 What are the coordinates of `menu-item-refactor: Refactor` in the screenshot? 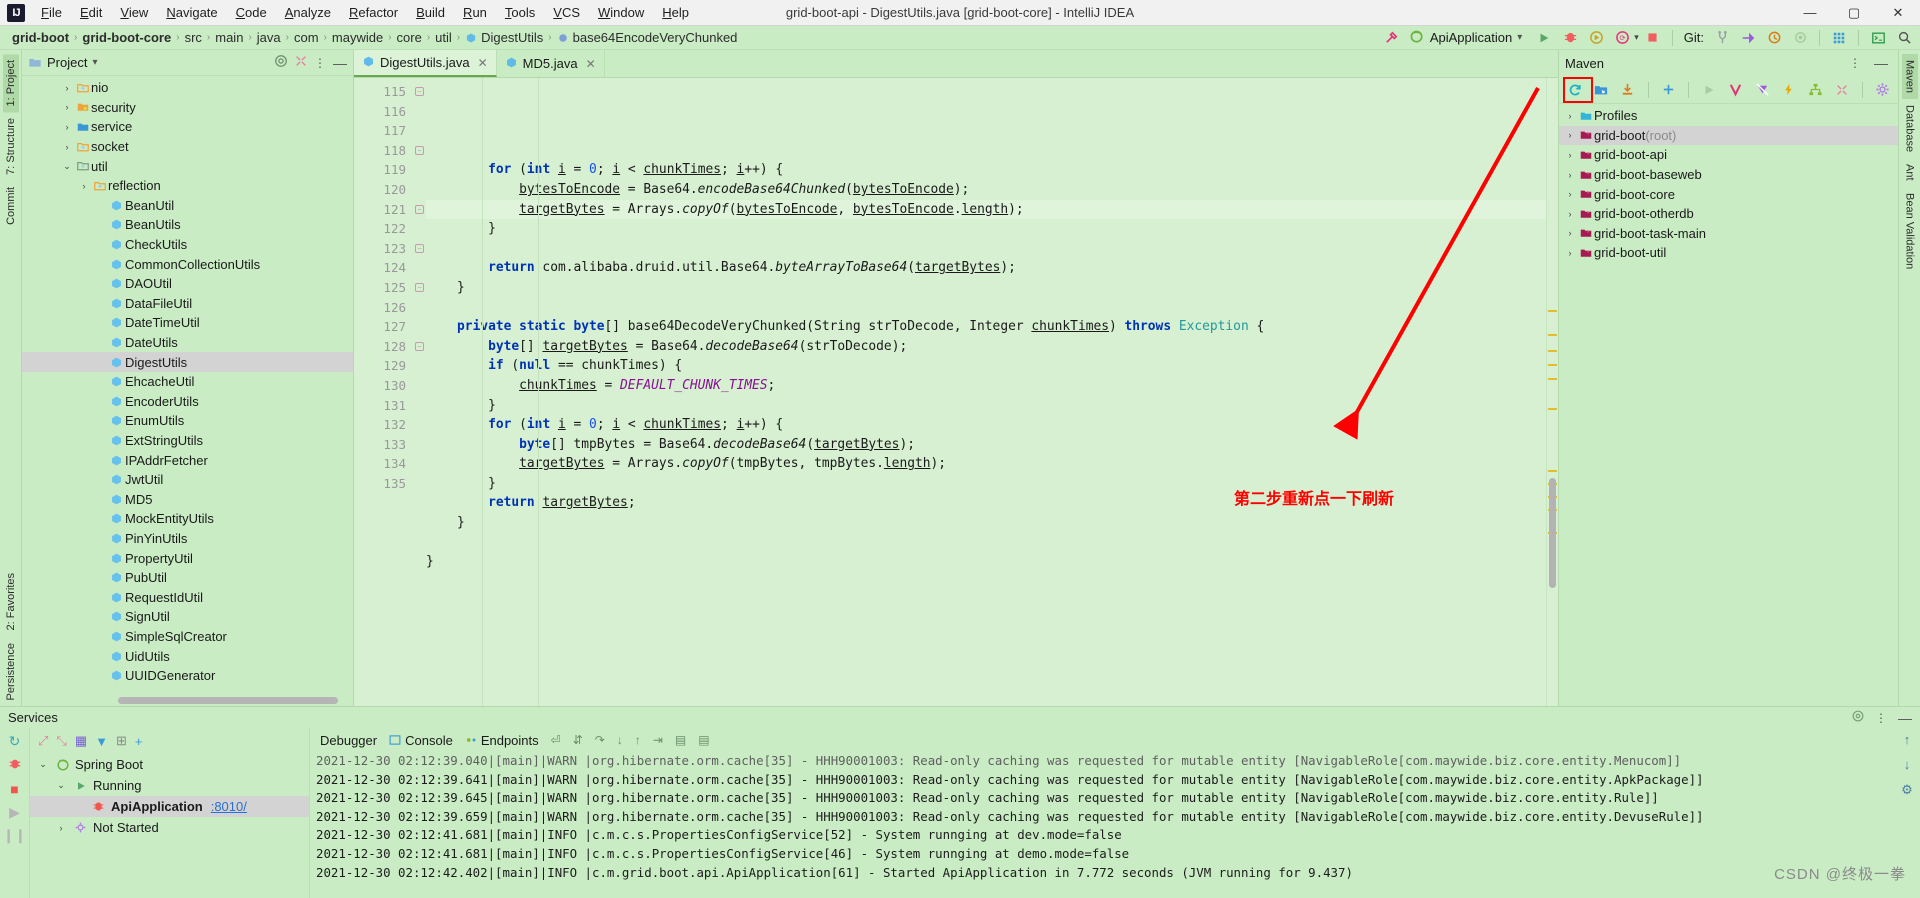 It's located at (373, 12).